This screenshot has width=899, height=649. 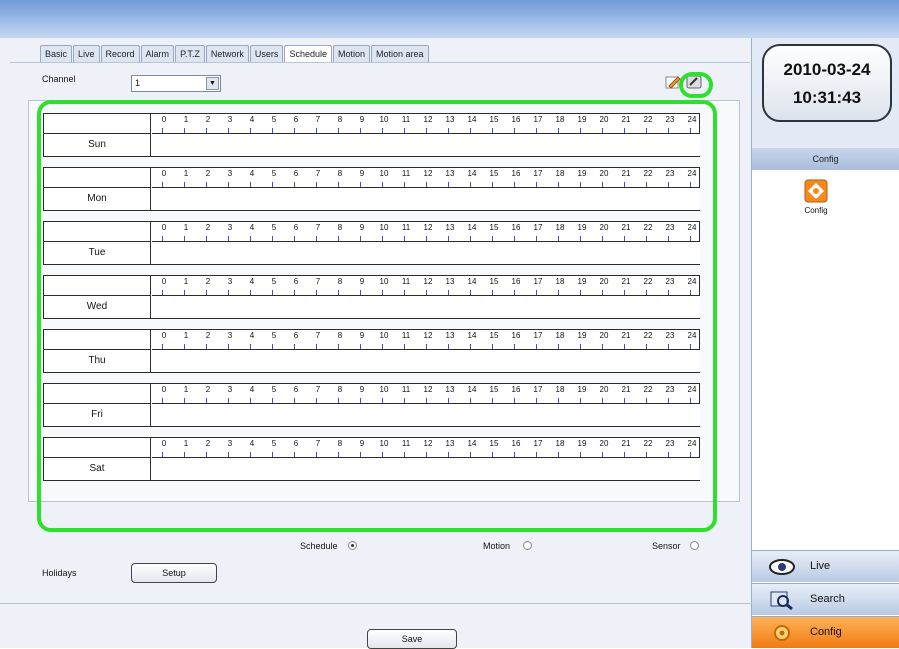 I want to click on tab-network: Network, so click(x=227, y=53).